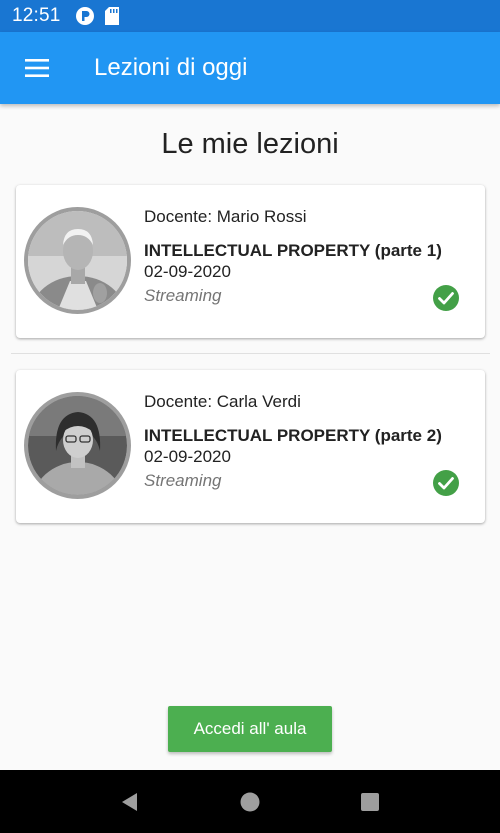 The height and width of the screenshot is (833, 500). Describe the element at coordinates (171, 67) in the screenshot. I see `app-title: Lezioni di oggi` at that location.